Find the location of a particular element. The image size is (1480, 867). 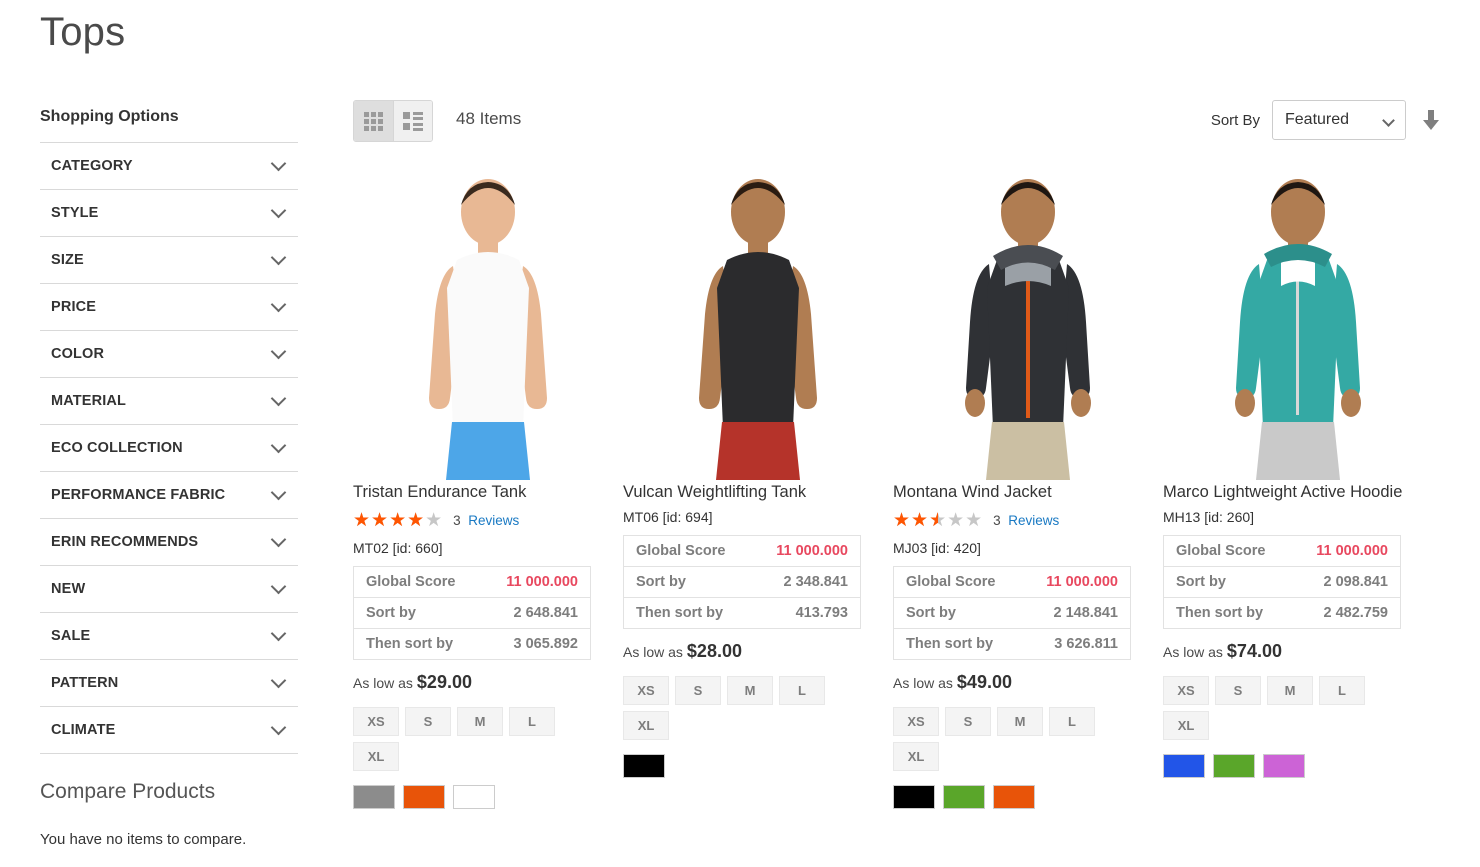

color-swatch-list is located at coordinates (1298, 765).